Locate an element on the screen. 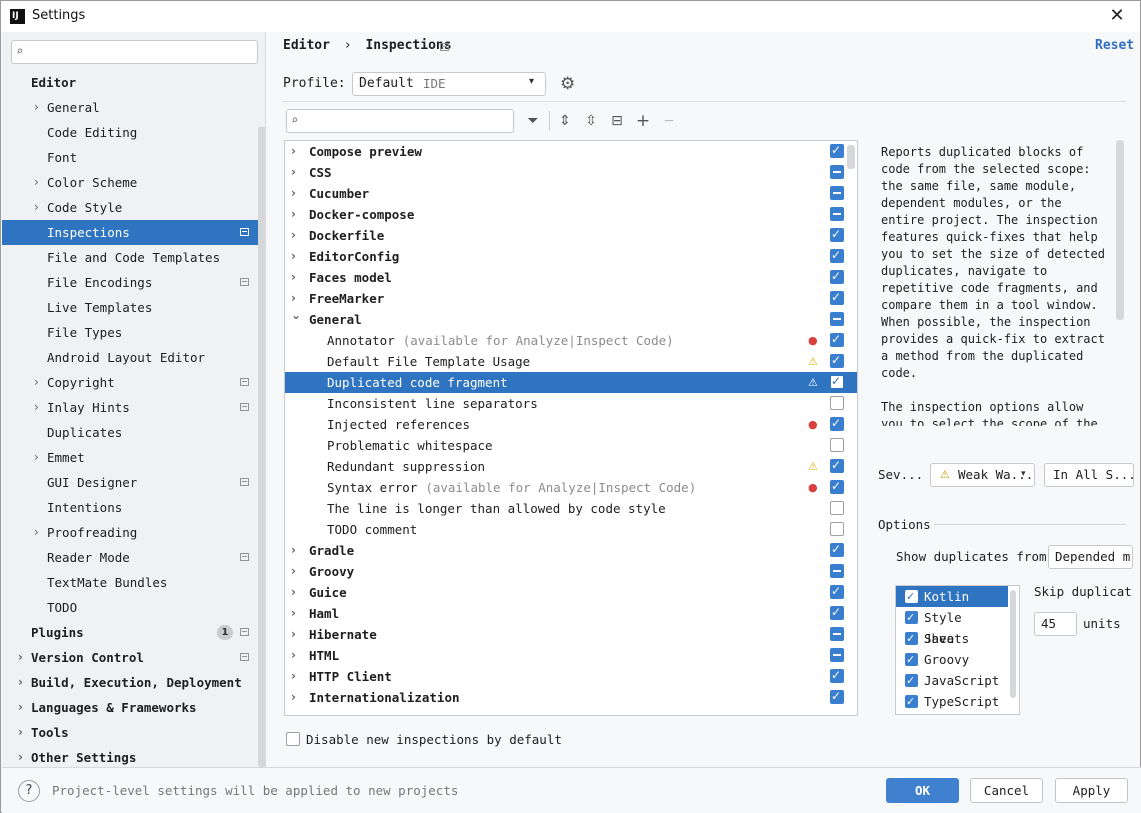  sidebar-item-languages-frameworks: › Languages & Frameworks is located at coordinates (134, 707).